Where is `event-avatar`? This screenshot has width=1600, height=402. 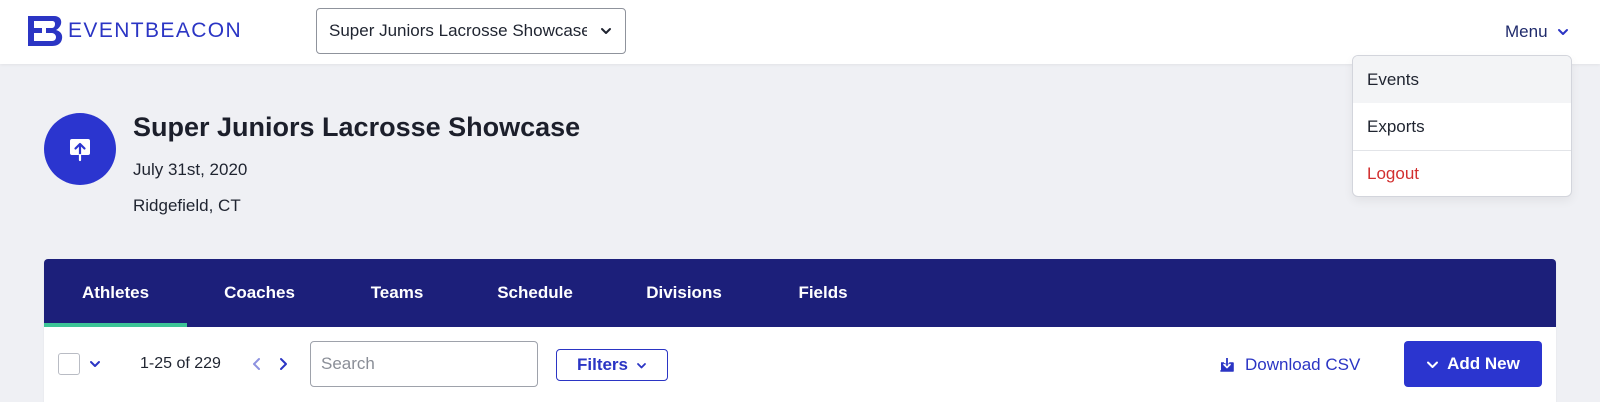
event-avatar is located at coordinates (80, 149).